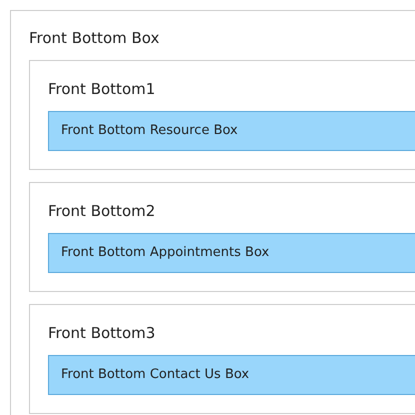  I want to click on section-title: Front Bottom3, so click(102, 333).